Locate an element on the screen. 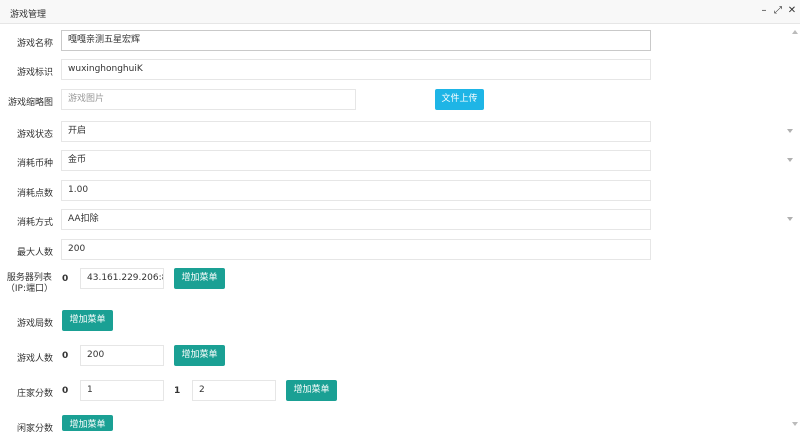 The width and height of the screenshot is (800, 436). rounds-label: 游戏局数 is located at coordinates (34, 324).